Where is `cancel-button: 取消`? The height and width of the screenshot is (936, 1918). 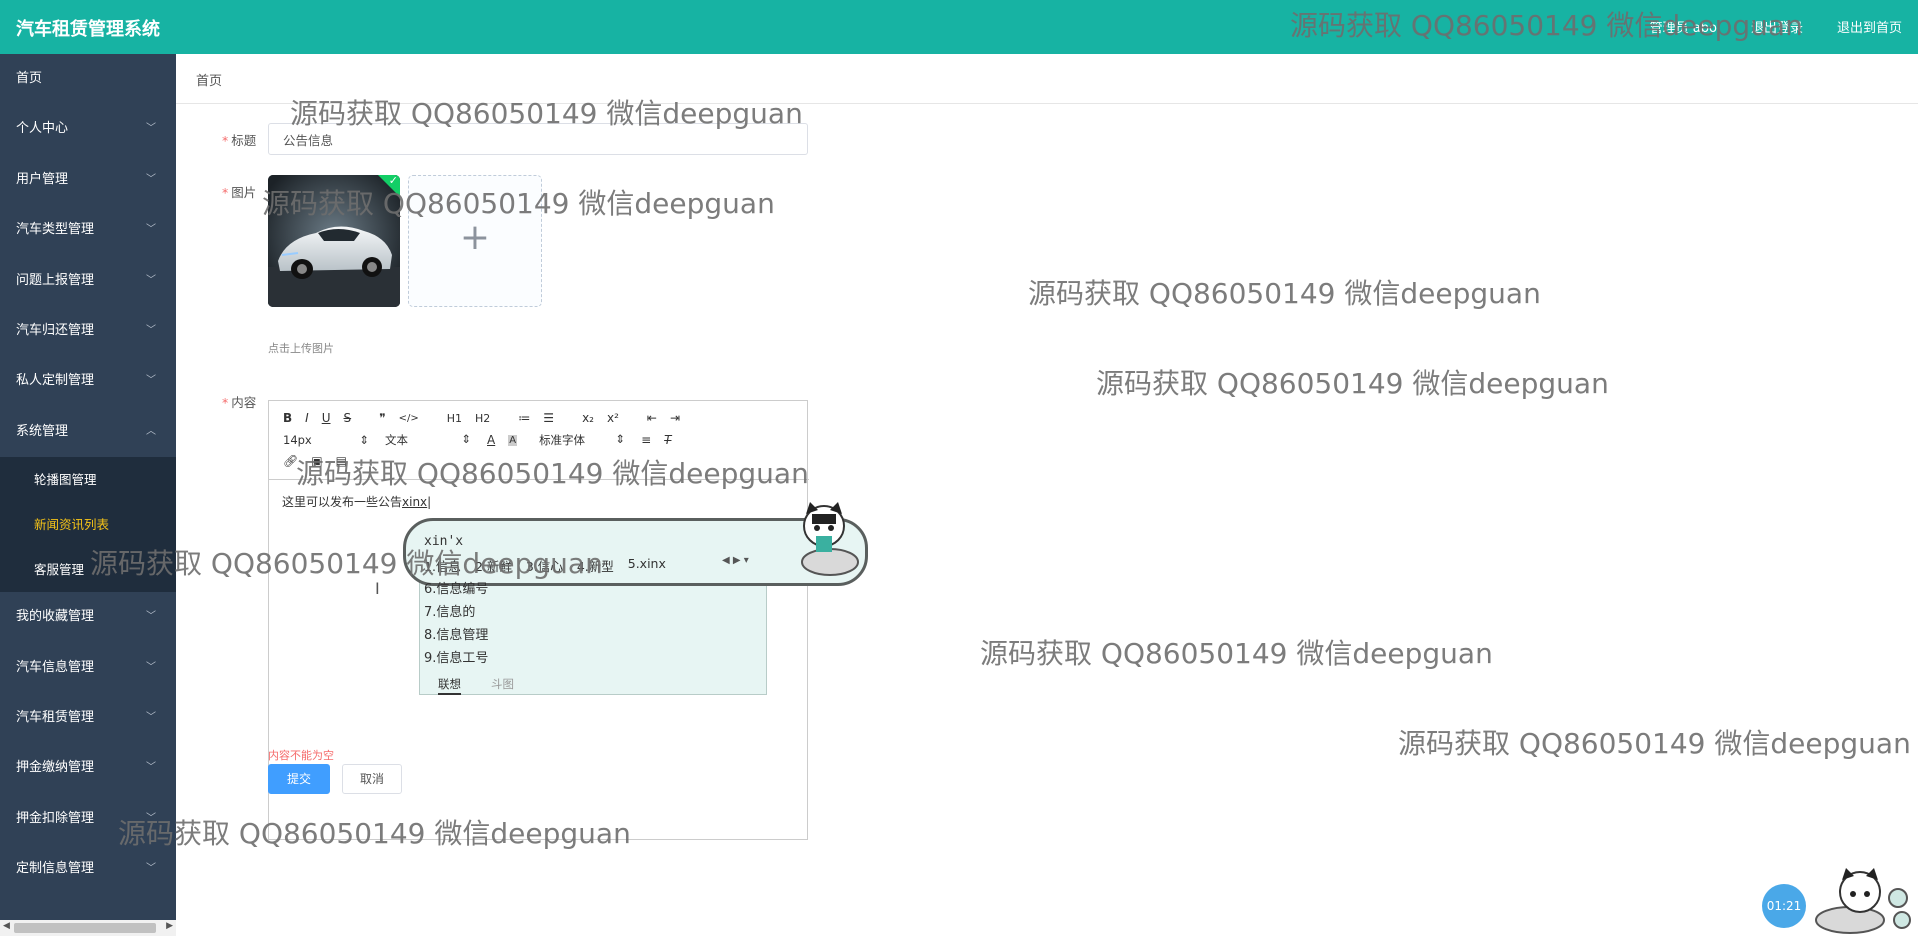
cancel-button: 取消 is located at coordinates (372, 779).